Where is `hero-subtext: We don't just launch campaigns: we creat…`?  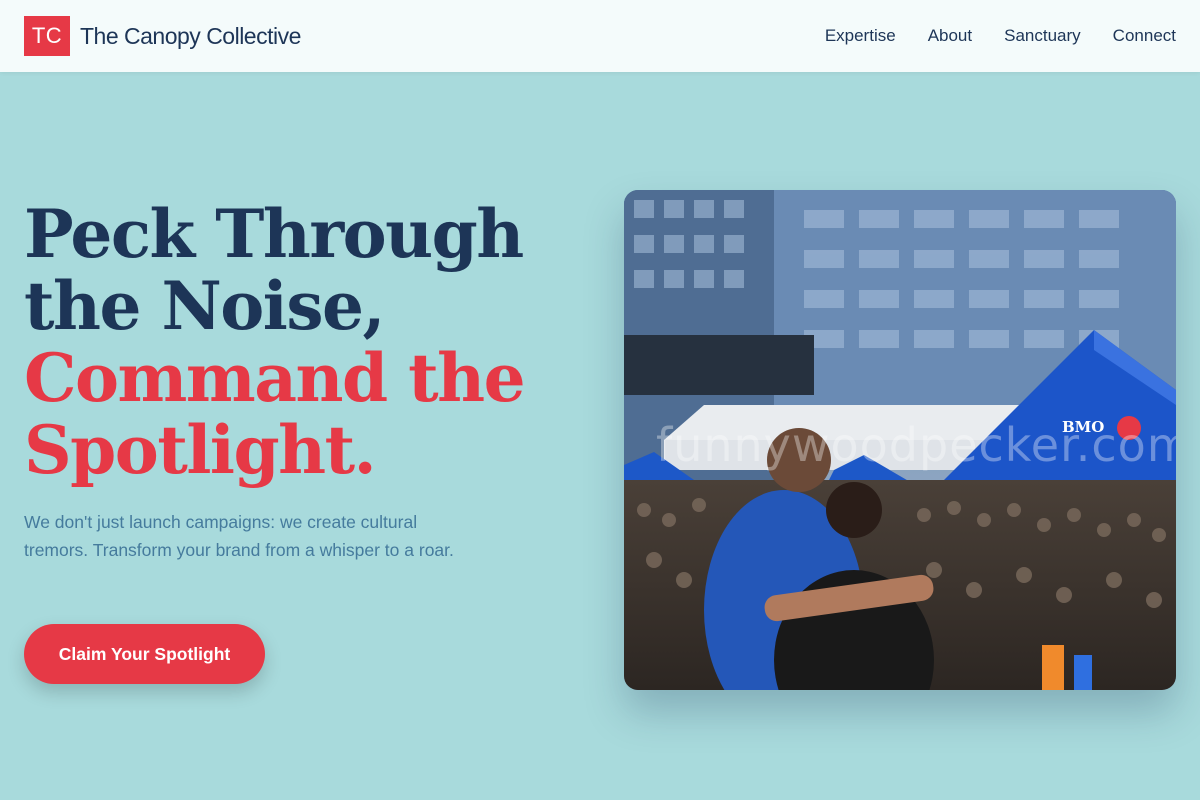 hero-subtext: We don't just launch campaigns: we creat… is located at coordinates (239, 536).